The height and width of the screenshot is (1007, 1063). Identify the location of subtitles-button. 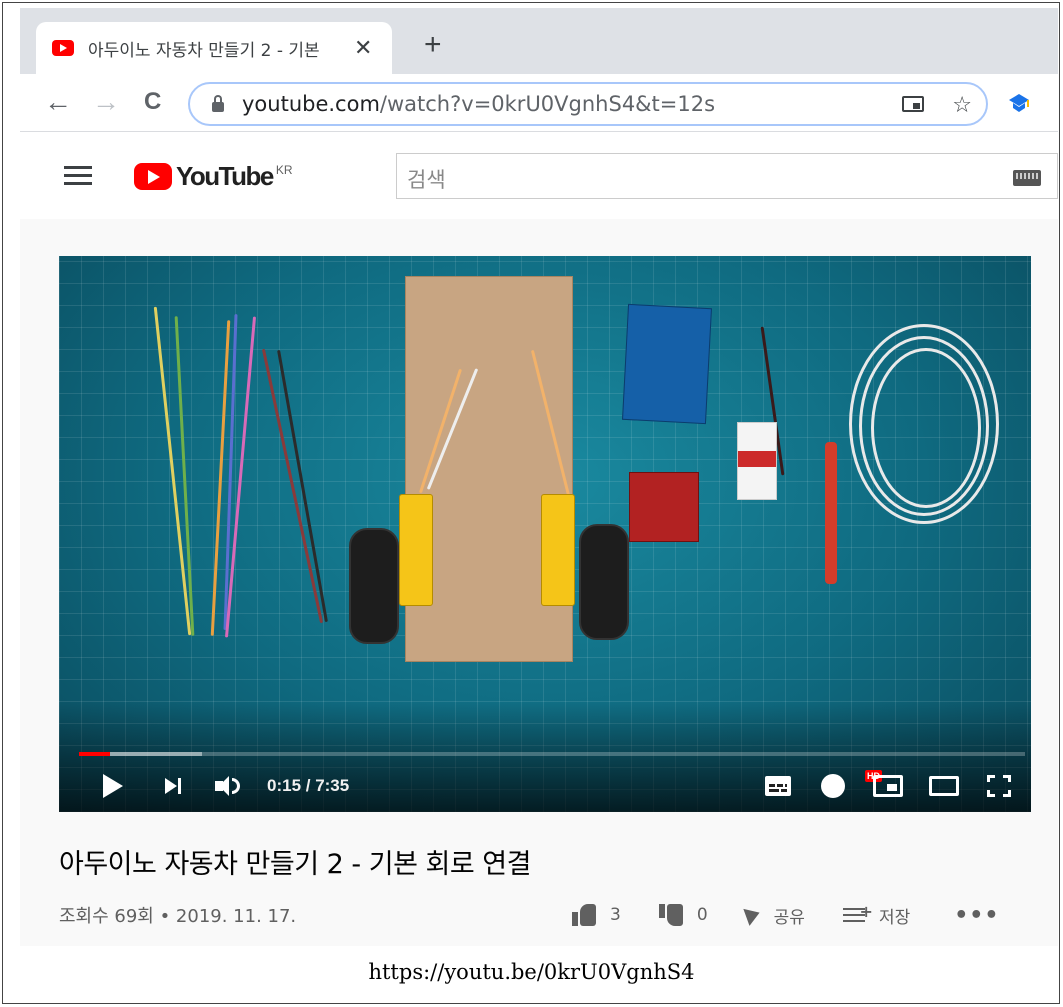
(778, 786).